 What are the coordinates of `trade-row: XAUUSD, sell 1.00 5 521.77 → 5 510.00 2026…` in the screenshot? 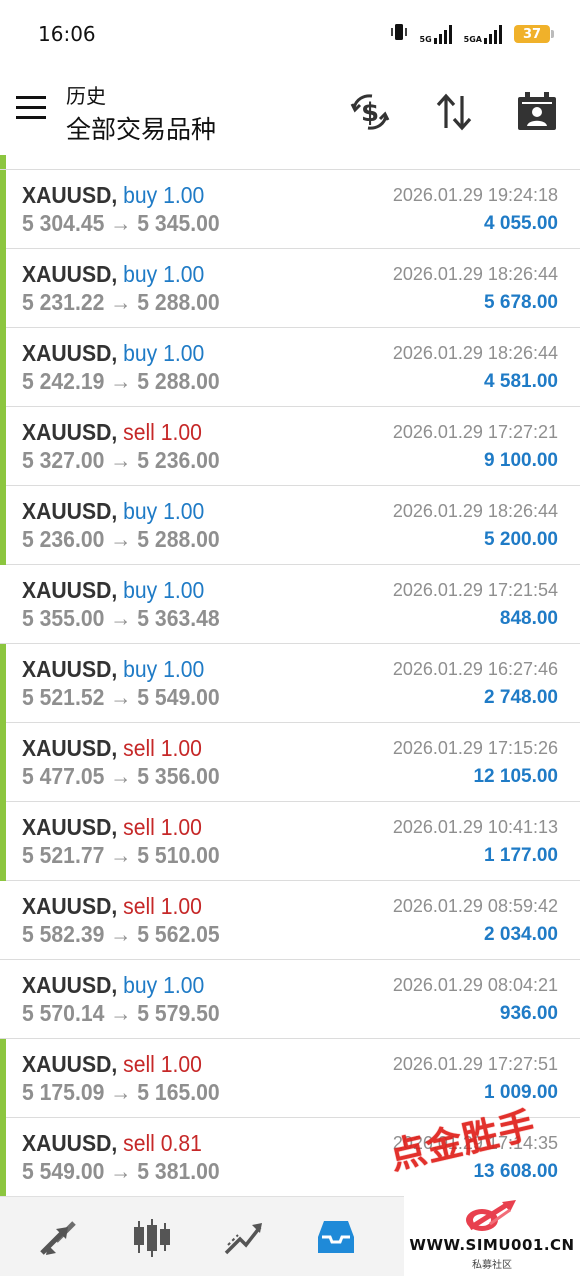 It's located at (290, 841).